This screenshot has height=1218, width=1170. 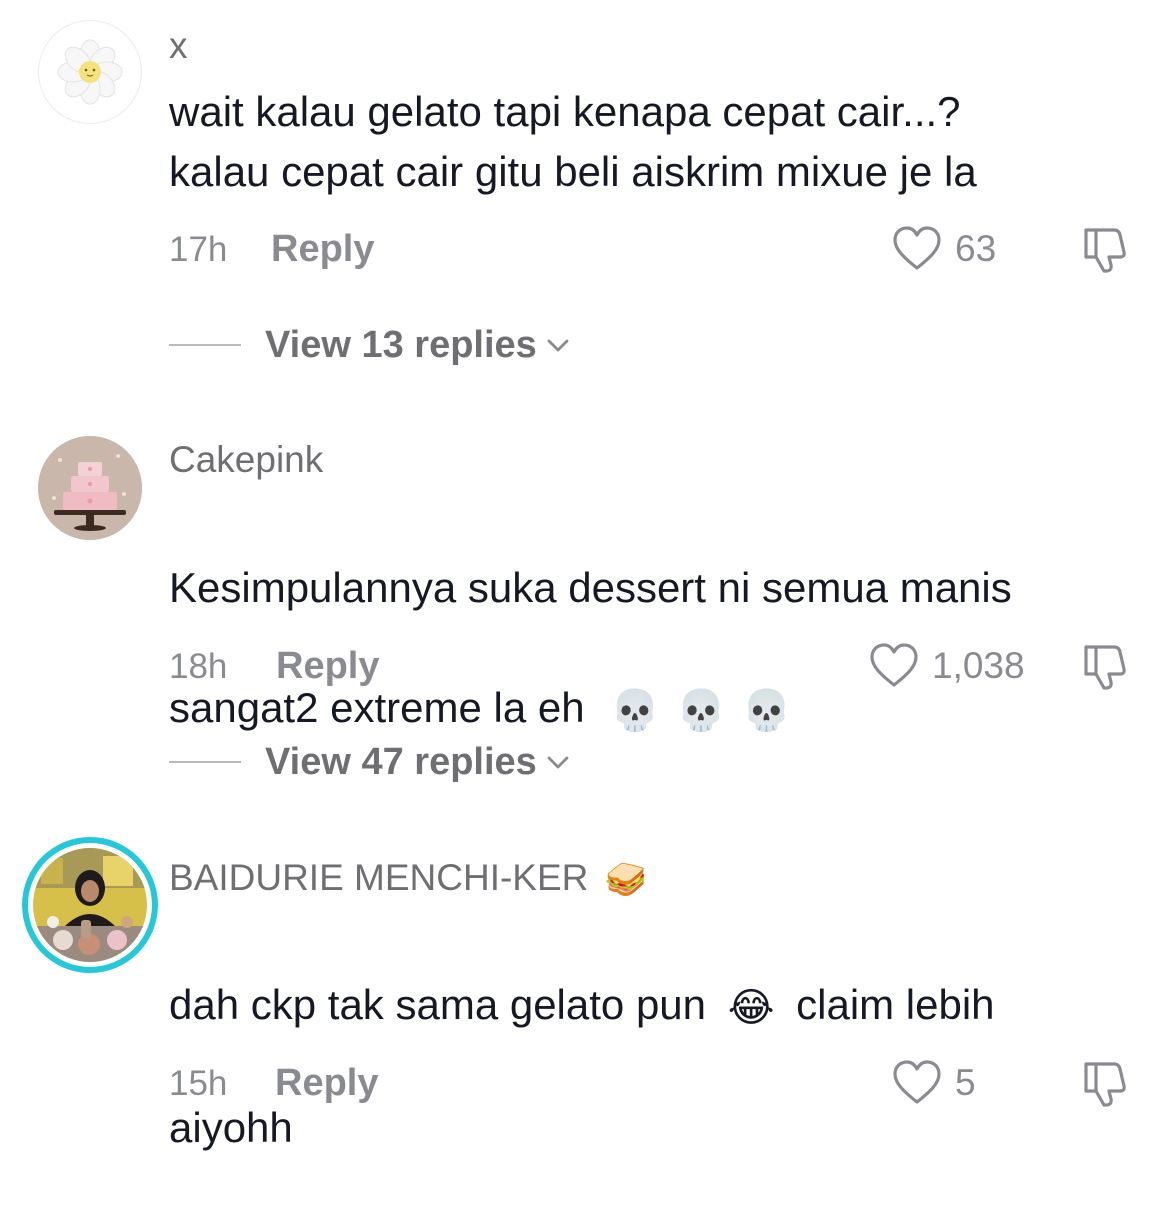 I want to click on comment-timestamp: 15h, so click(x=198, y=1083).